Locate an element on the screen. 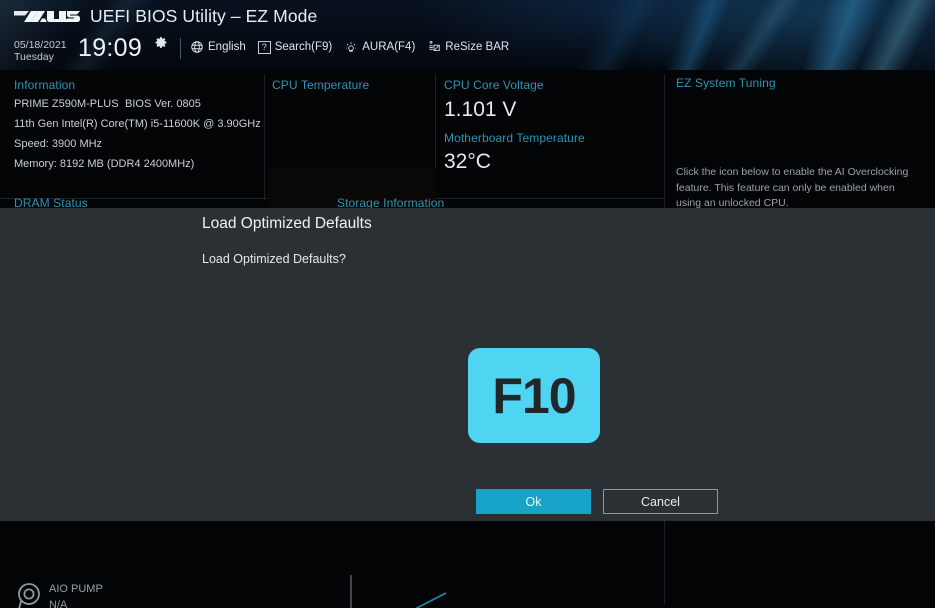  aura-button: AURA(F4) is located at coordinates (379, 47).